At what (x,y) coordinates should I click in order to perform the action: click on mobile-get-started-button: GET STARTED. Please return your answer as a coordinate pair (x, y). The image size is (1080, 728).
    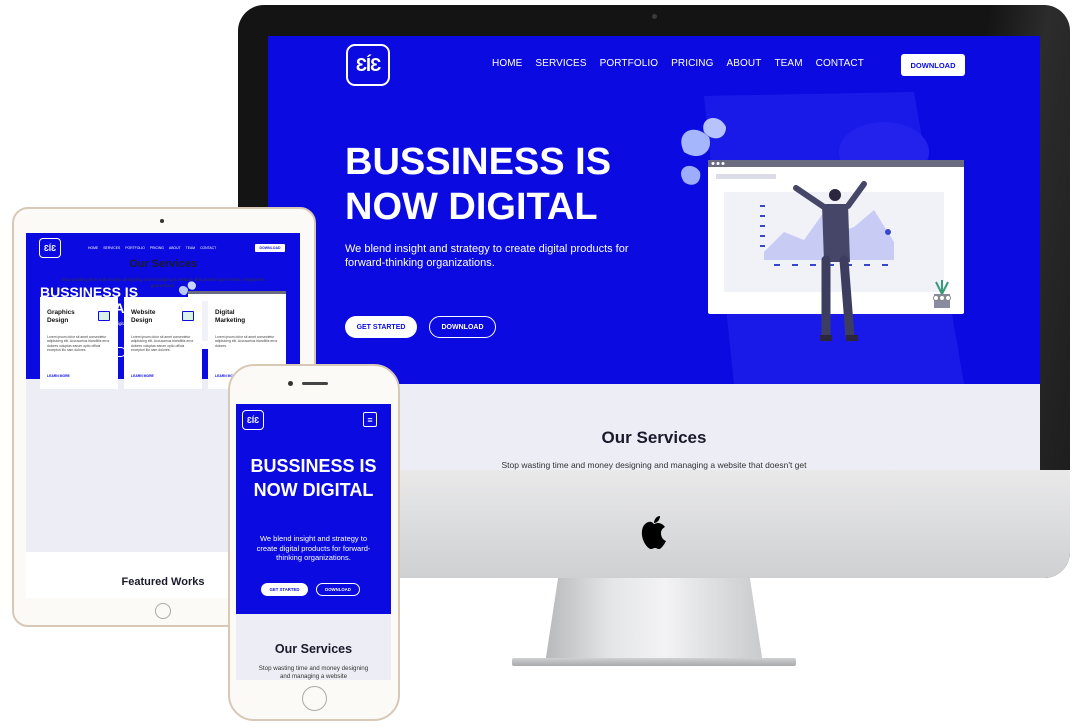
    Looking at the image, I should click on (284, 589).